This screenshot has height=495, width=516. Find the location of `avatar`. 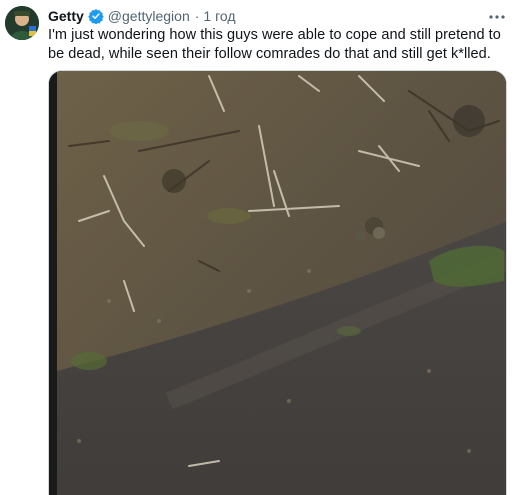

avatar is located at coordinates (22, 23).